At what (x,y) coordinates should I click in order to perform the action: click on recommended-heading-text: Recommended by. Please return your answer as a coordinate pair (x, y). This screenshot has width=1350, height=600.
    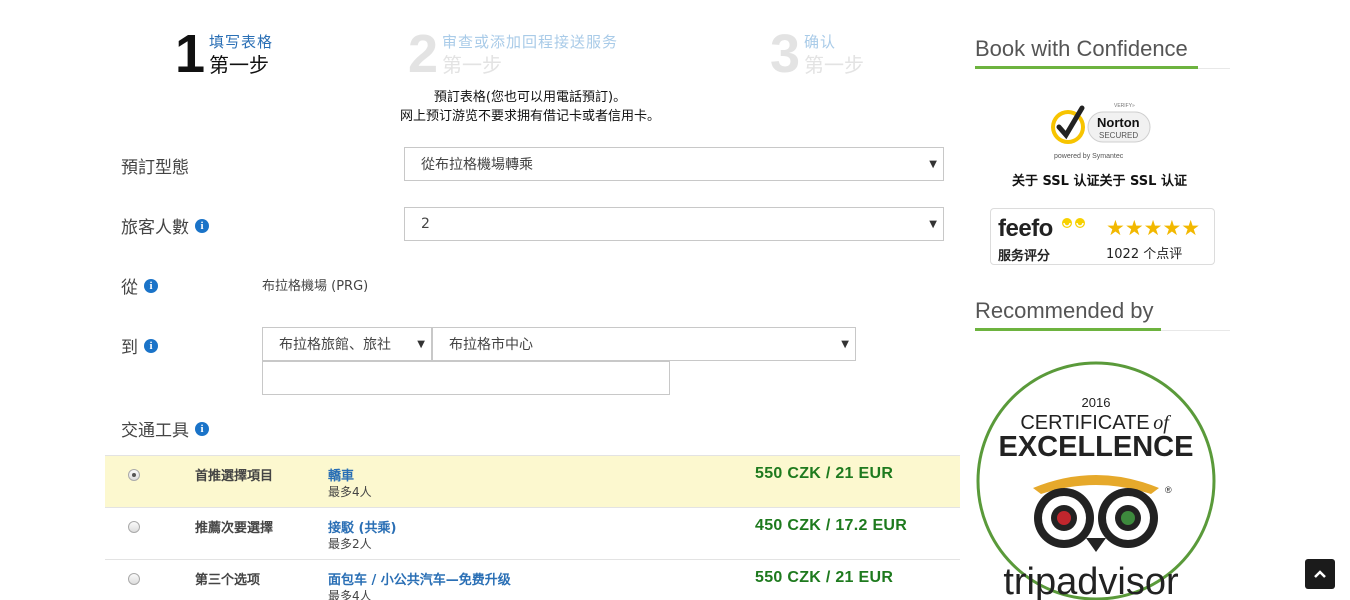
    Looking at the image, I should click on (1064, 310).